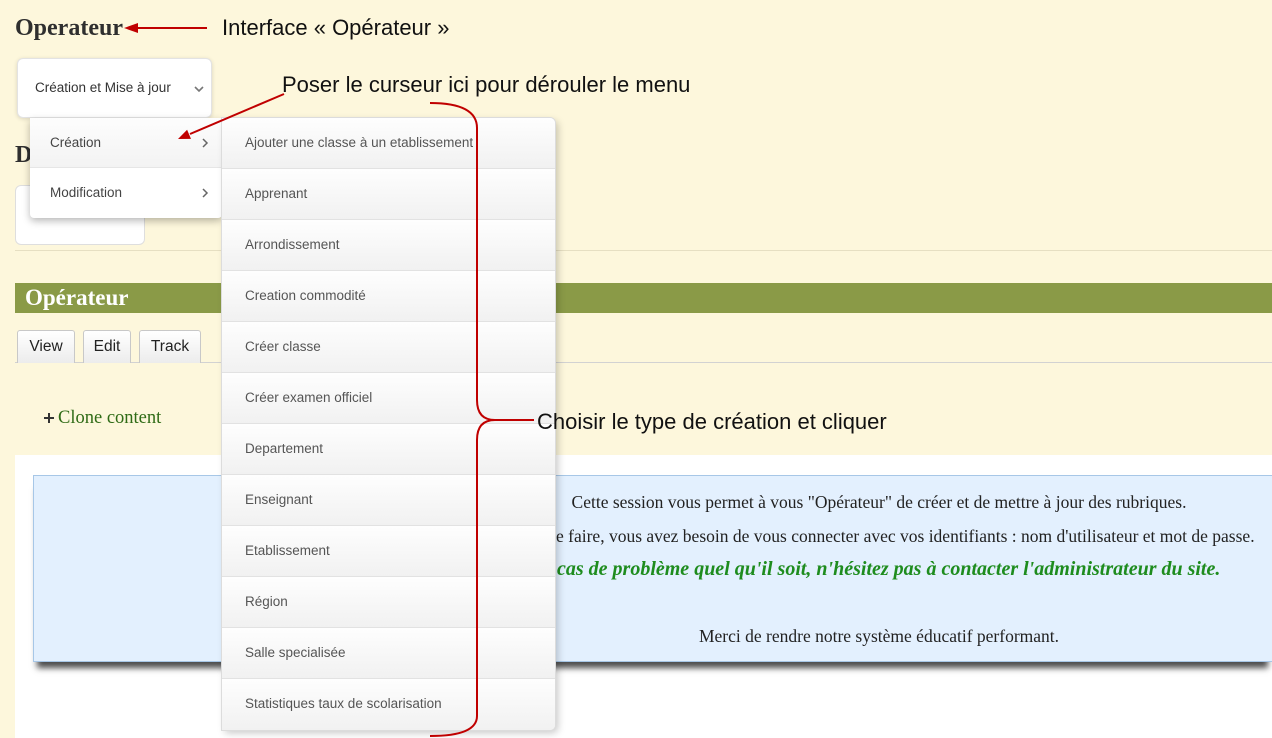 The image size is (1272, 738). I want to click on submenu-item-creer-classe: Créer classe, so click(388, 347).